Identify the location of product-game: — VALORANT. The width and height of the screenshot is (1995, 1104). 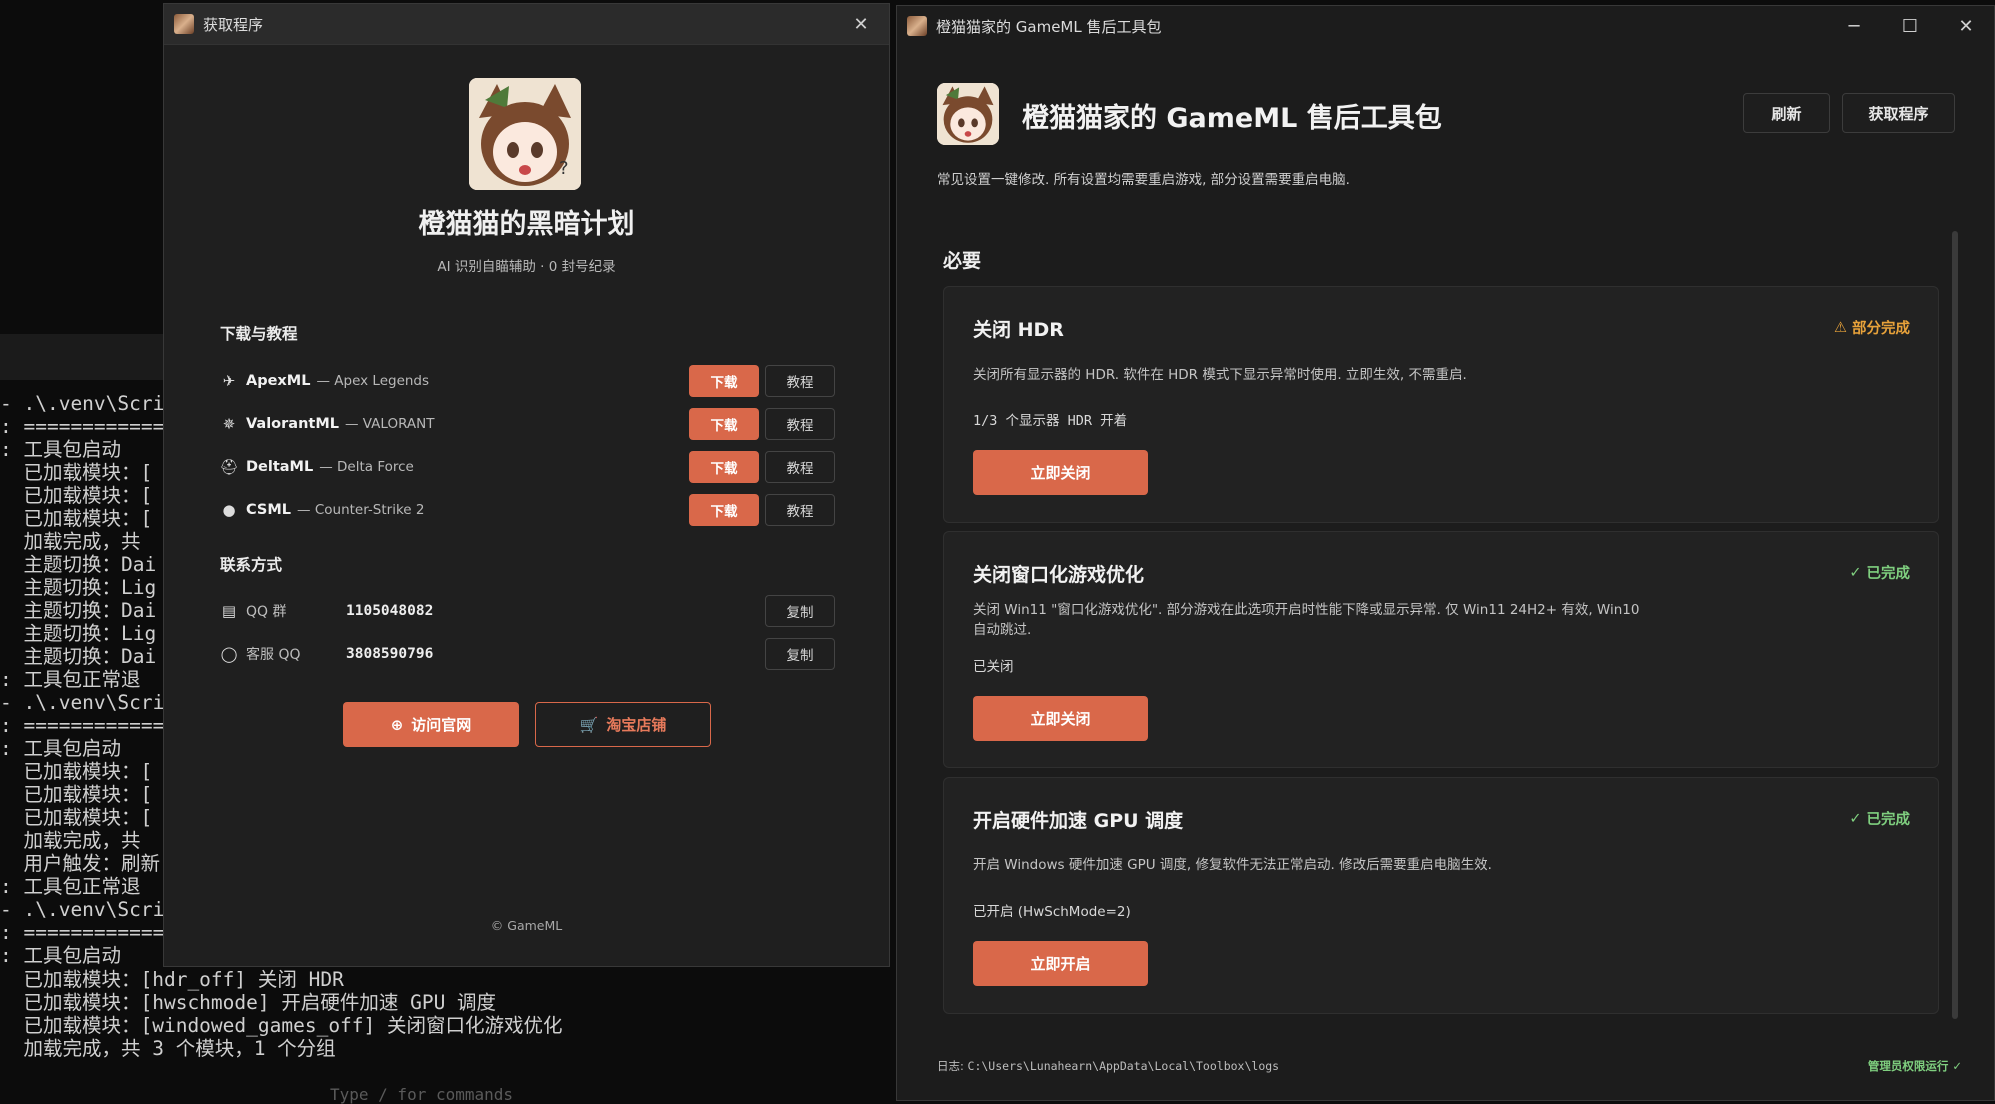
(390, 424).